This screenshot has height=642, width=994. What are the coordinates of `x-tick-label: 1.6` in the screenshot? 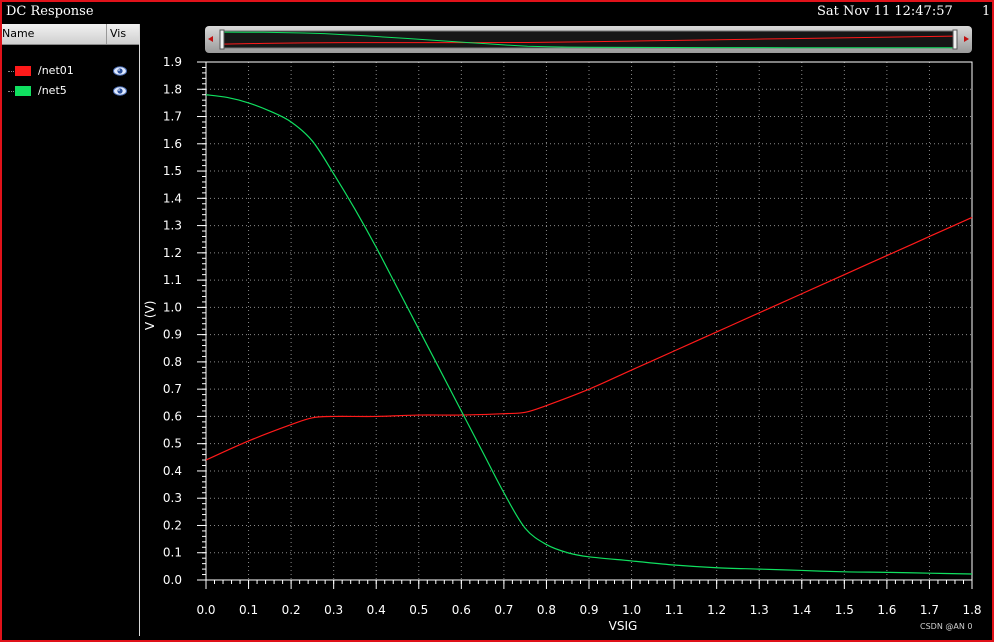 It's located at (886, 610).